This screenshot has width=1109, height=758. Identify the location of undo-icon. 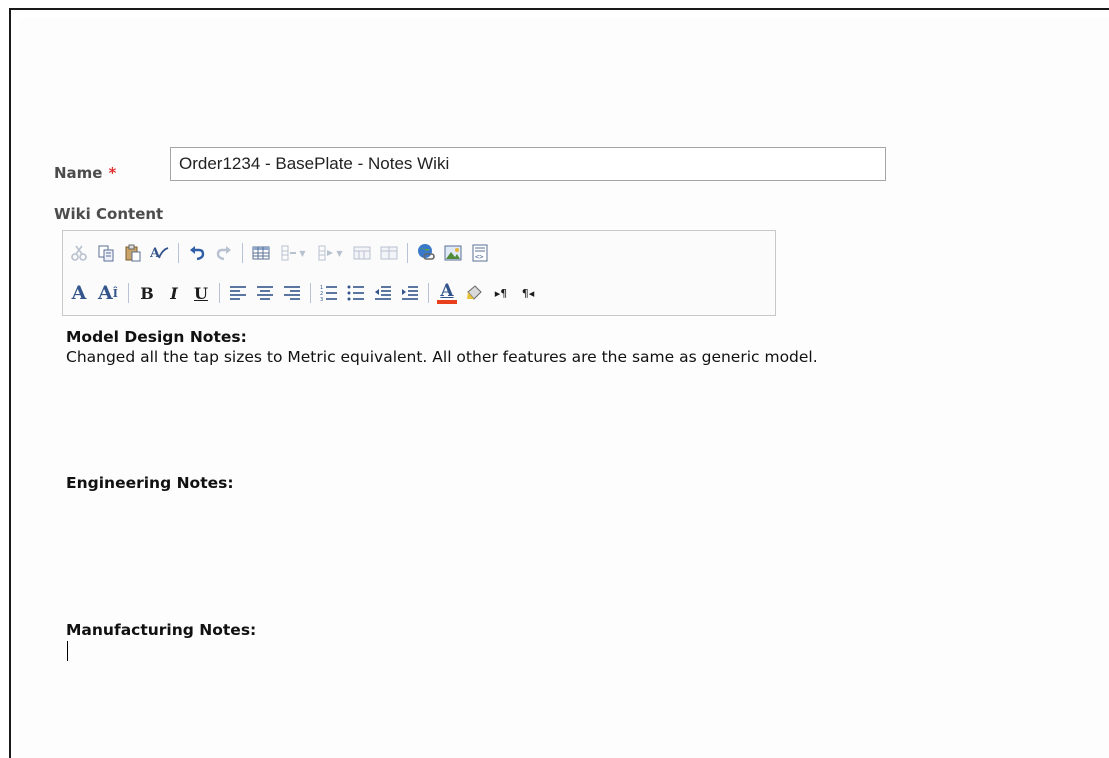
(197, 253).